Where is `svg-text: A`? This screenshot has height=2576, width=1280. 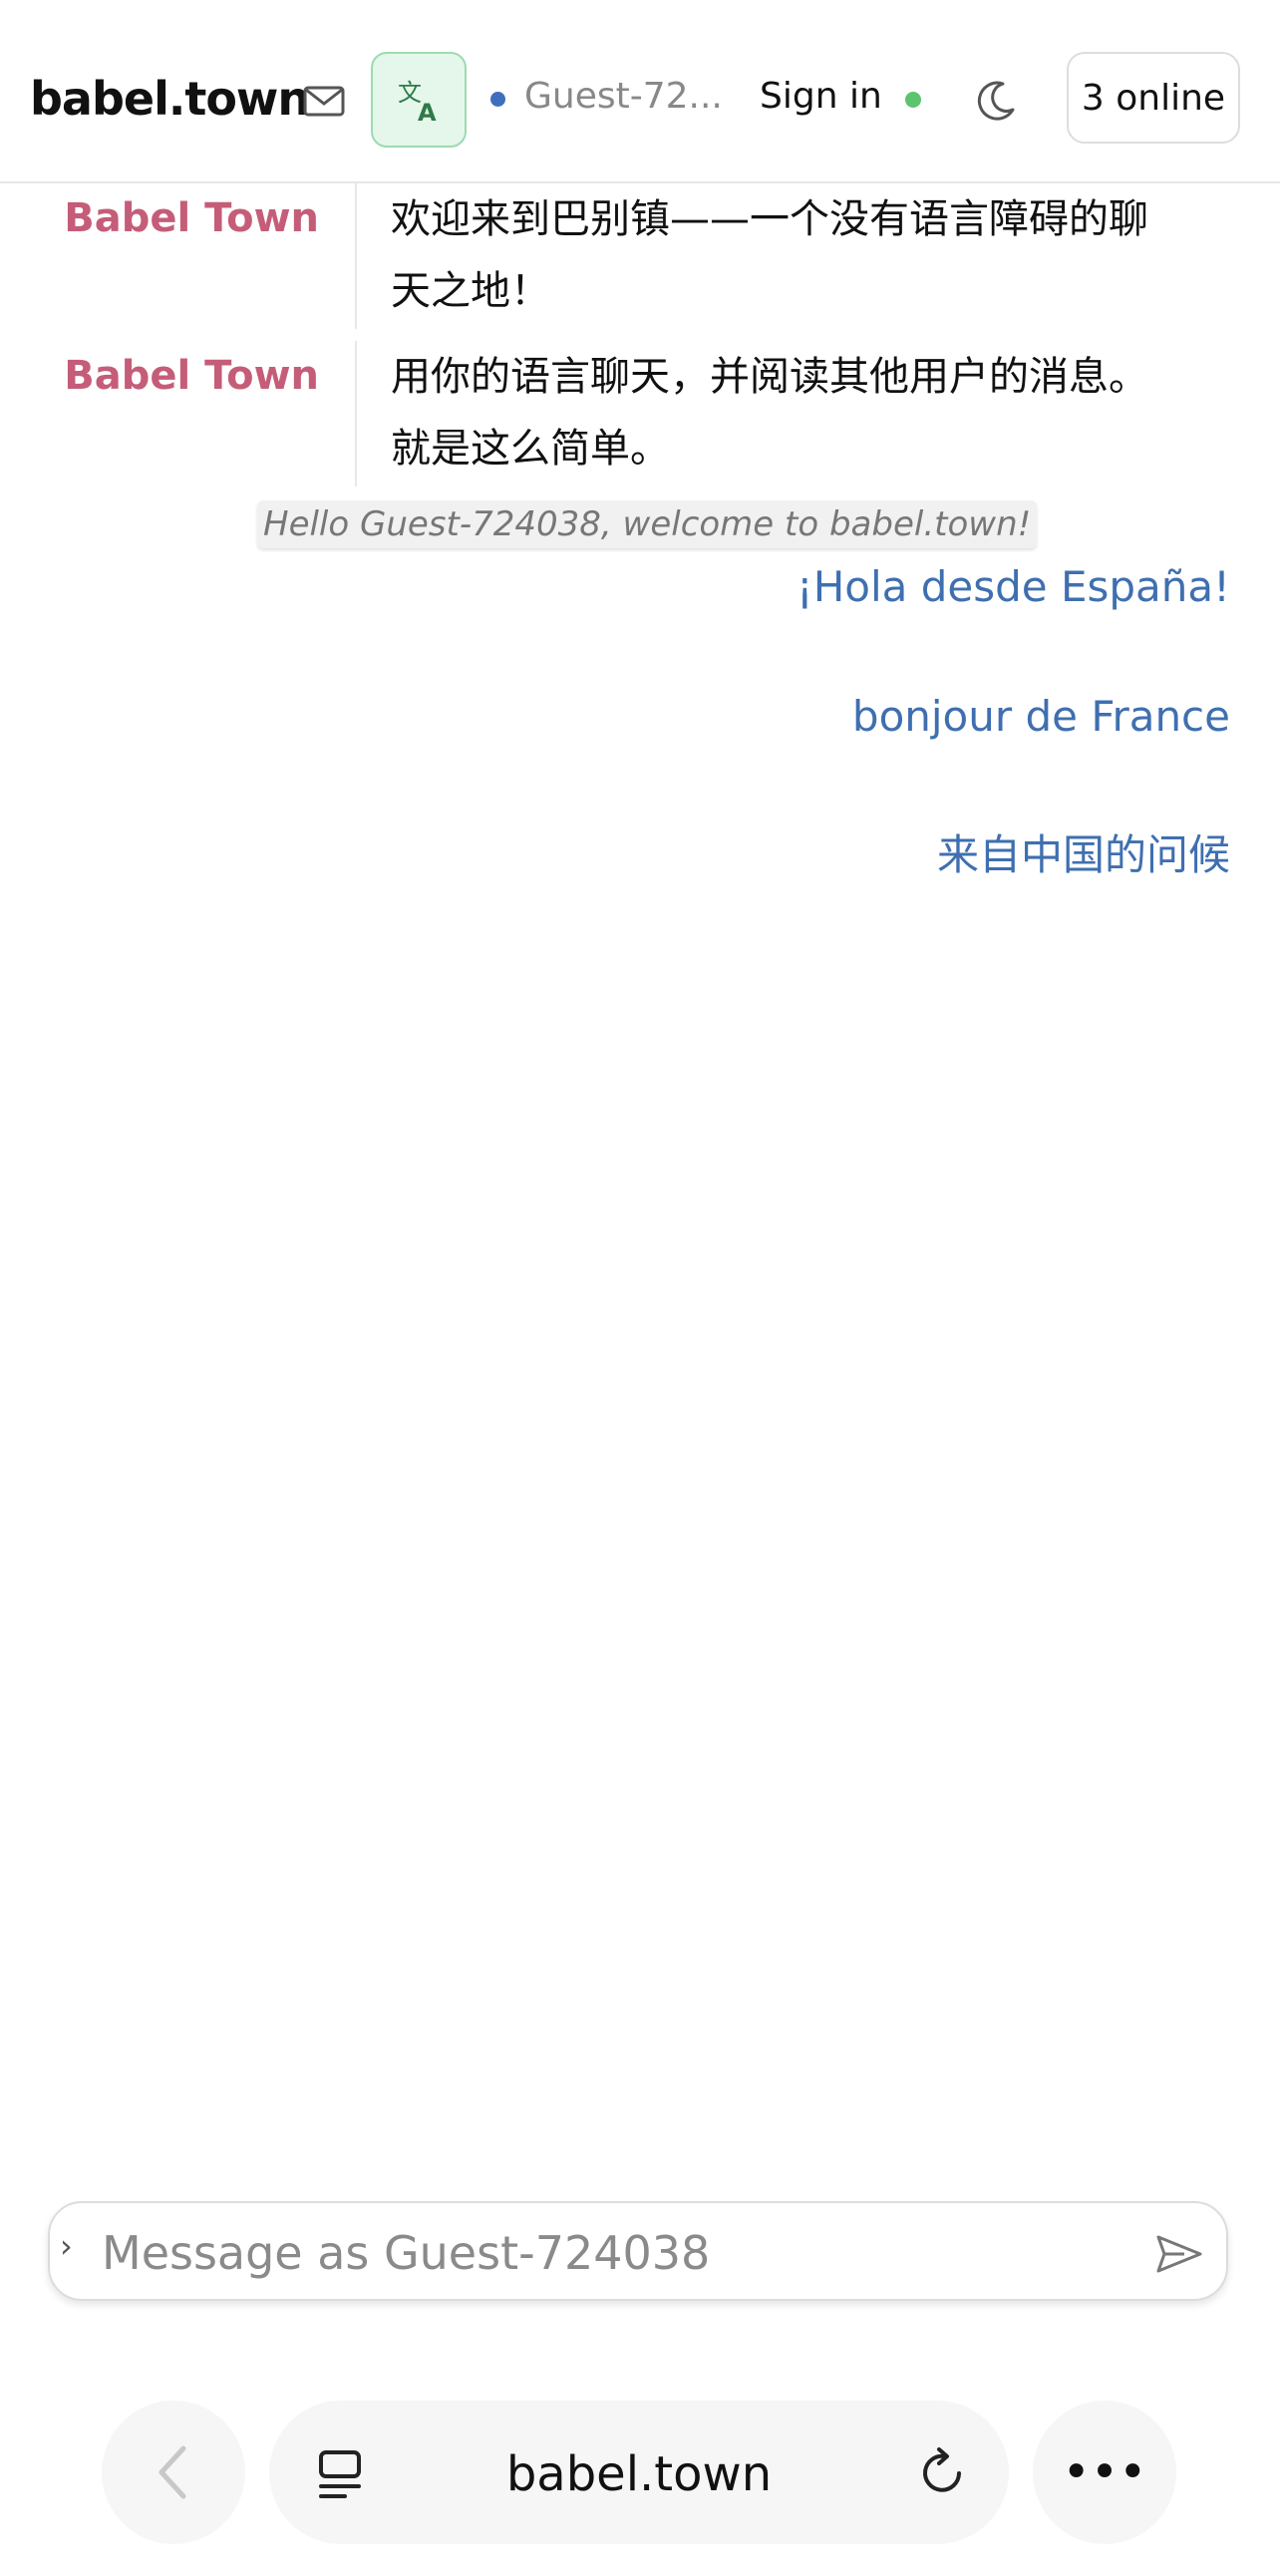 svg-text: A is located at coordinates (427, 112).